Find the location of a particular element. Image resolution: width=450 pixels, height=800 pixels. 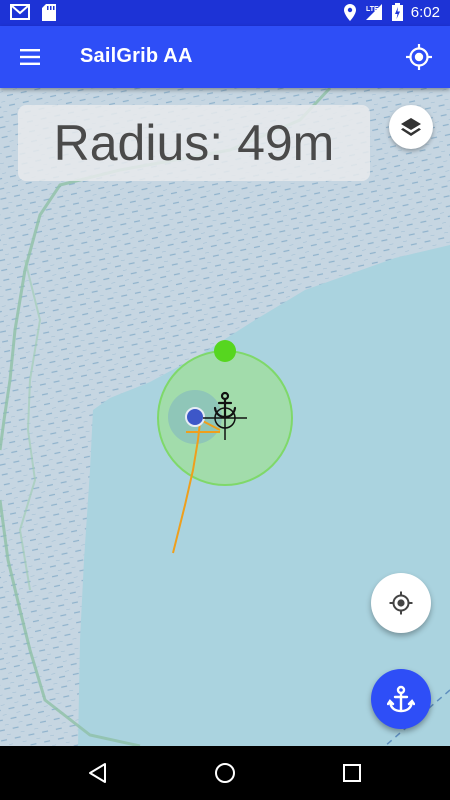

network-type: LTE is located at coordinates (372, 9).